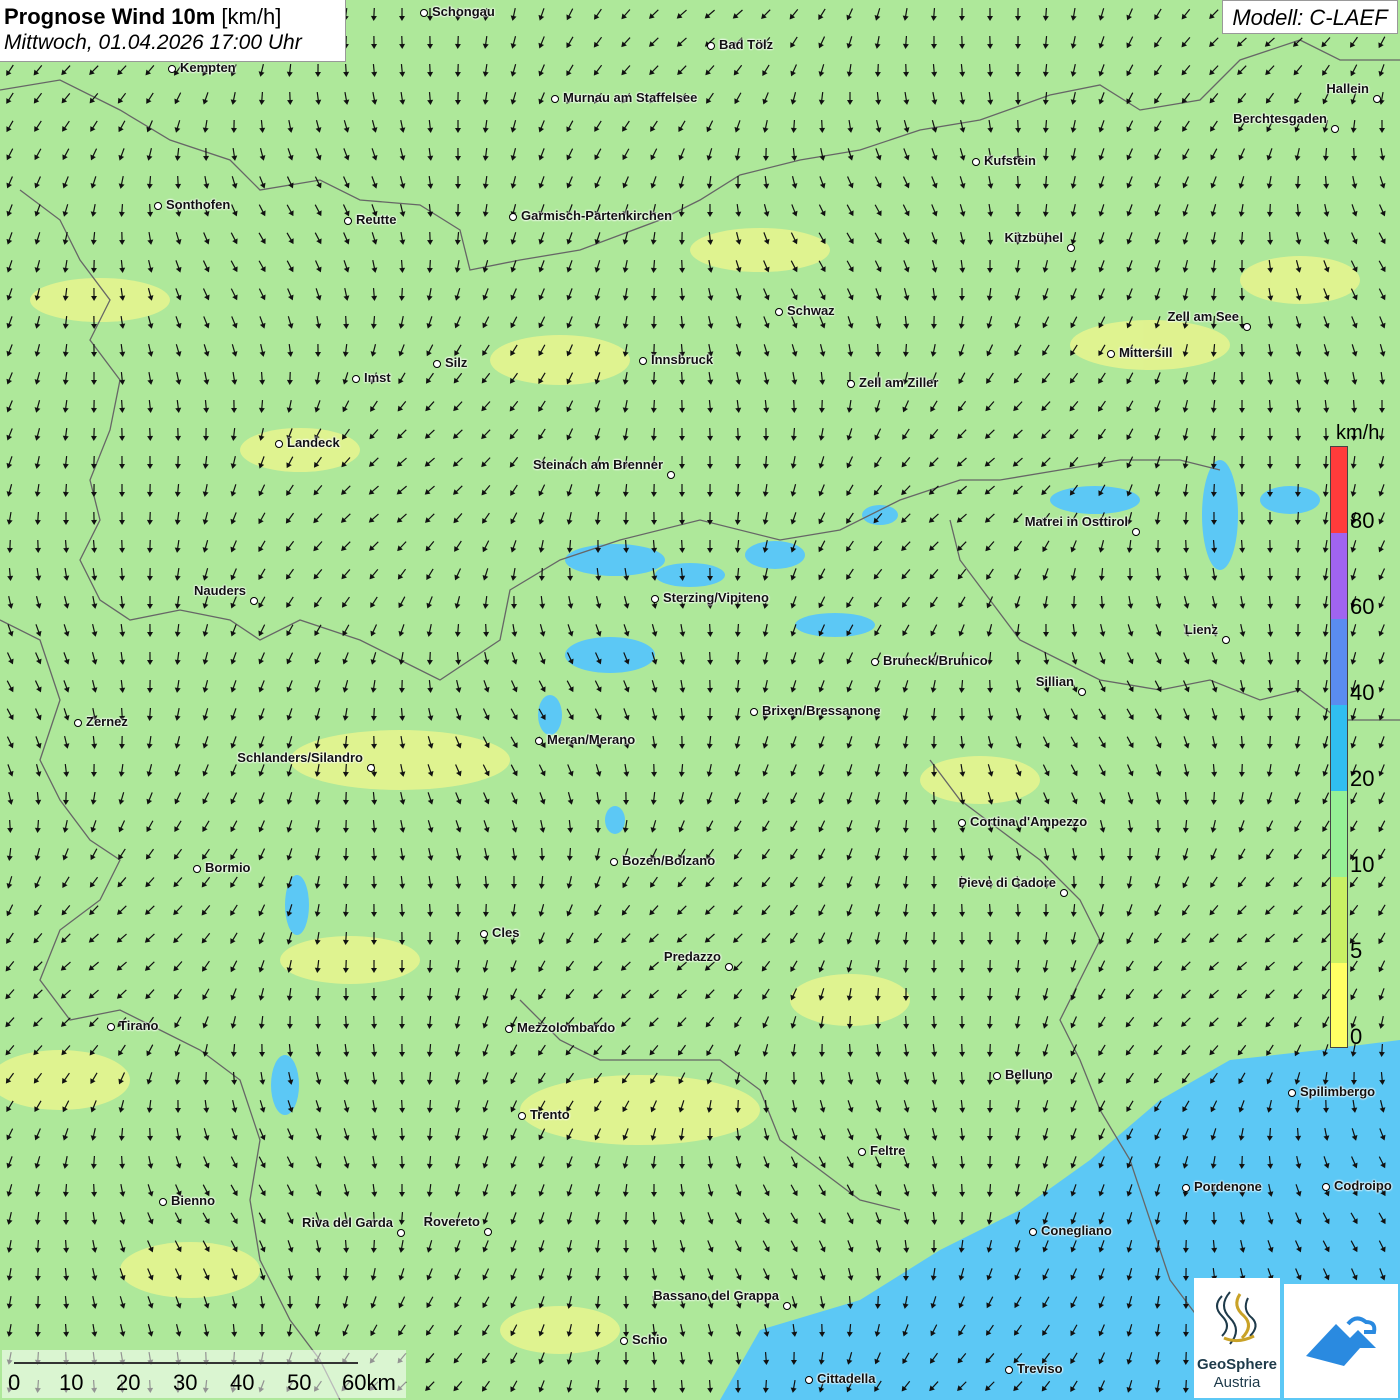 This screenshot has width=1400, height=1400. Describe the element at coordinates (1237, 1364) in the screenshot. I see `geosphere-name: GeoSphere` at that location.